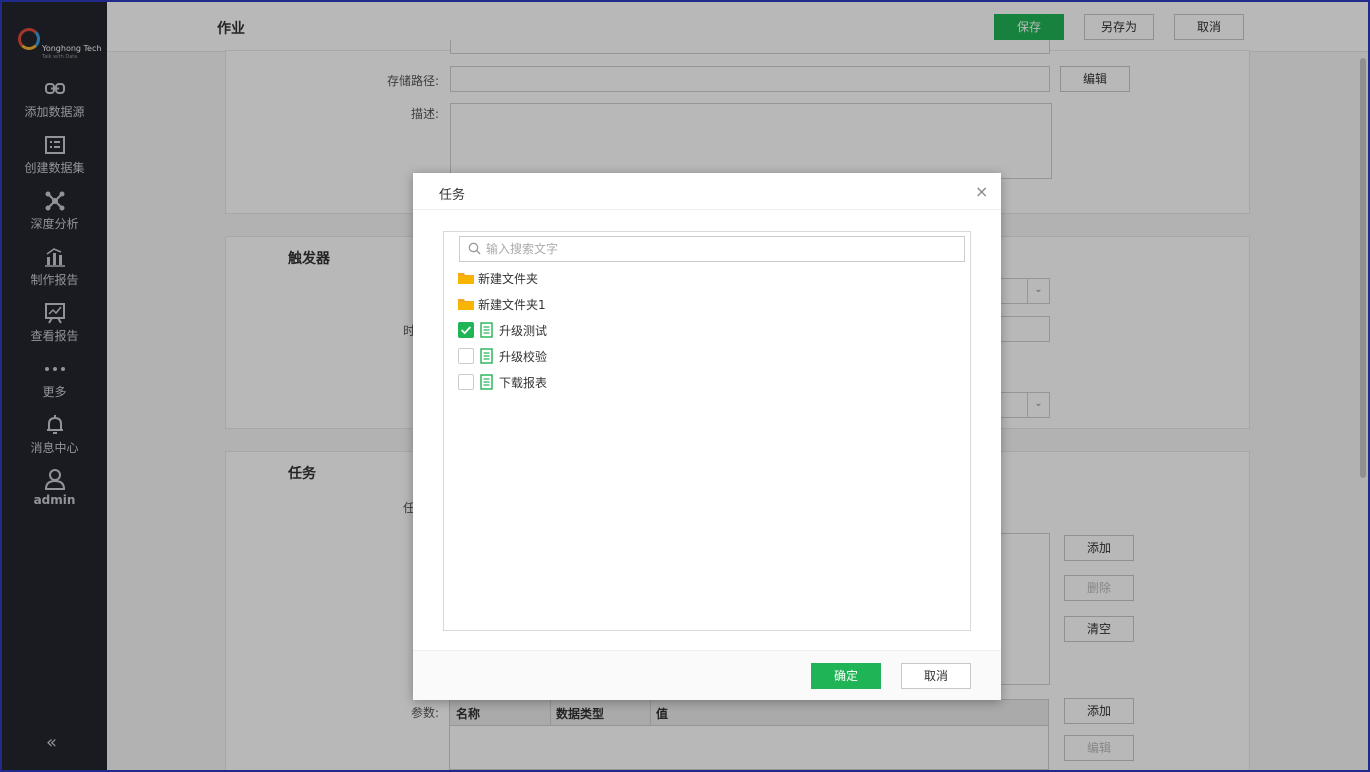 Image resolution: width=1370 pixels, height=772 pixels. I want to click on search-box, so click(712, 249).